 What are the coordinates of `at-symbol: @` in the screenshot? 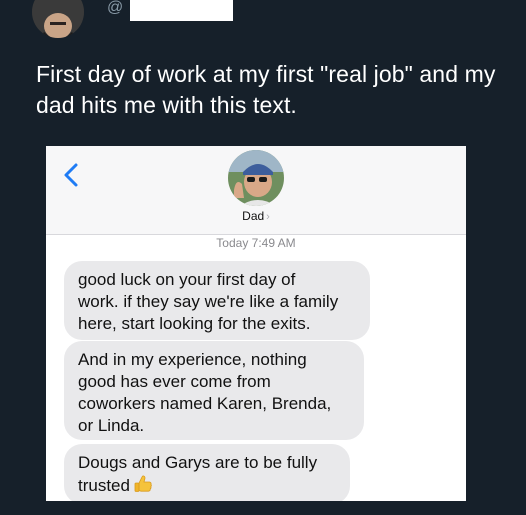 It's located at (115, 8).